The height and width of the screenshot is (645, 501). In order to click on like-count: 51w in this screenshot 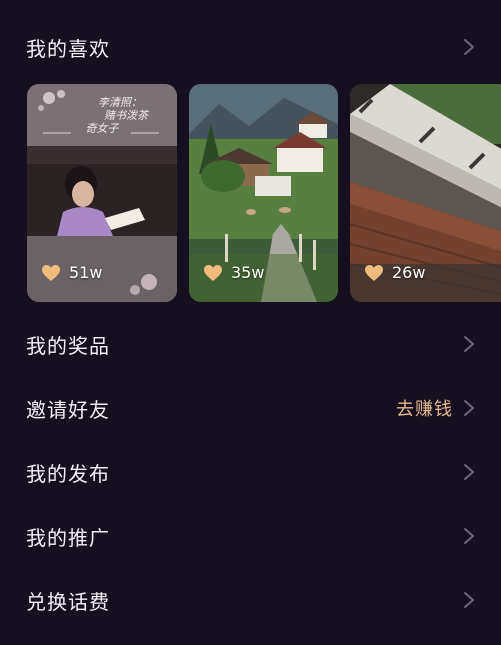, I will do `click(71, 272)`.